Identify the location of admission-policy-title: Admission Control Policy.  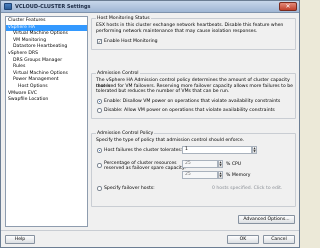
(125, 134).